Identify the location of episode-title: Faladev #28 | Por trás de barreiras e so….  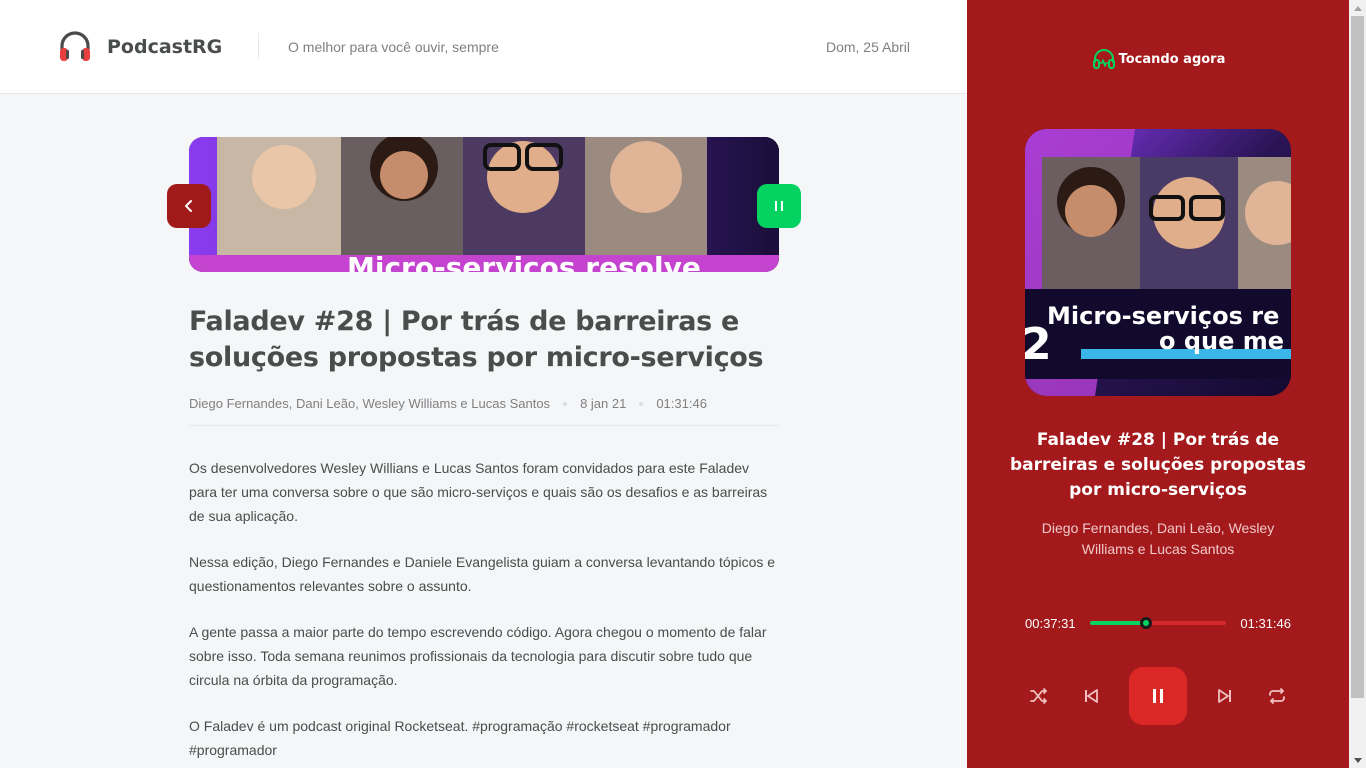
(476, 339).